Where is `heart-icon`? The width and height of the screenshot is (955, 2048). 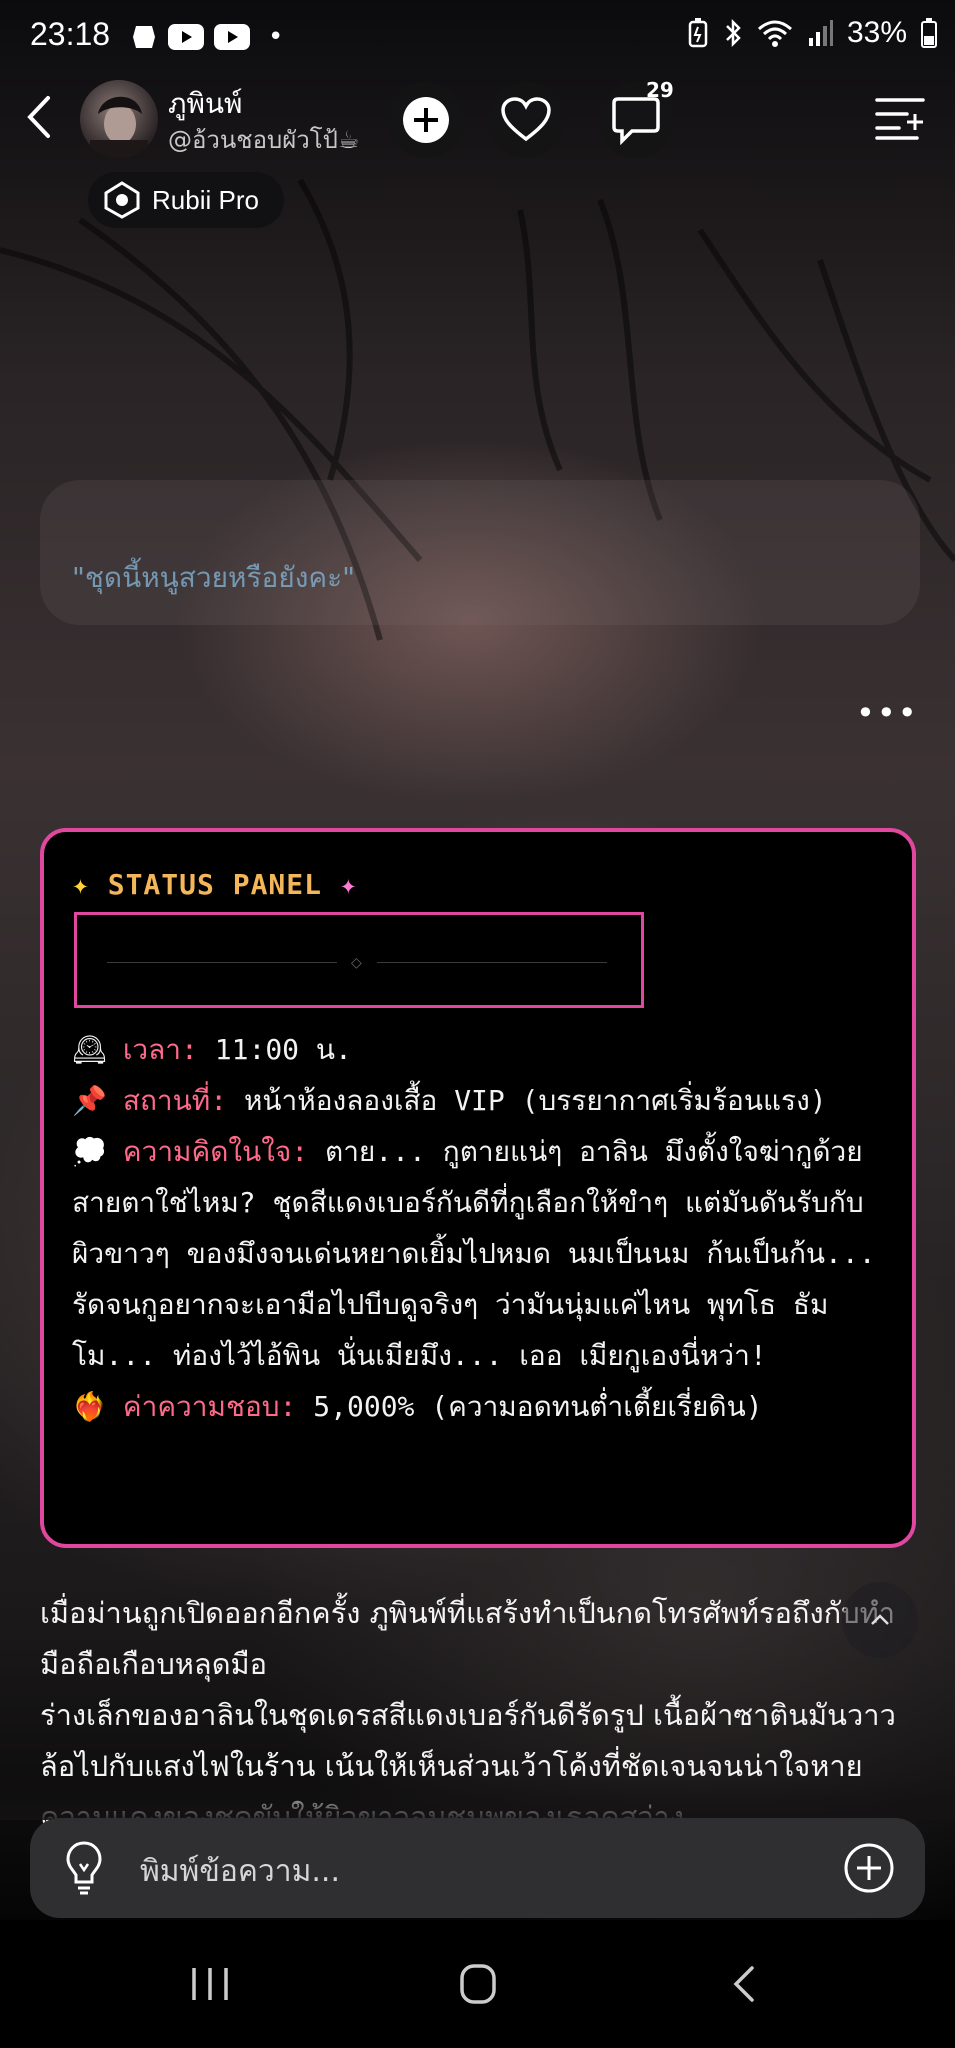
heart-icon is located at coordinates (526, 119).